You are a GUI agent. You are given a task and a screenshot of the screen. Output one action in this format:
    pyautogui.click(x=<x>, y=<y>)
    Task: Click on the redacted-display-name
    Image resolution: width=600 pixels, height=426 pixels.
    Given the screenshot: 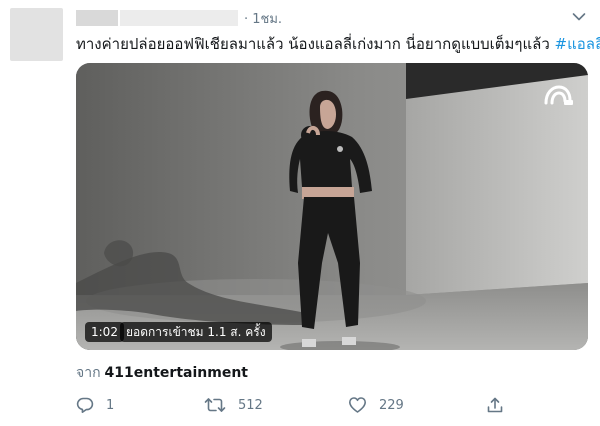 What is the action you would take?
    pyautogui.click(x=97, y=18)
    